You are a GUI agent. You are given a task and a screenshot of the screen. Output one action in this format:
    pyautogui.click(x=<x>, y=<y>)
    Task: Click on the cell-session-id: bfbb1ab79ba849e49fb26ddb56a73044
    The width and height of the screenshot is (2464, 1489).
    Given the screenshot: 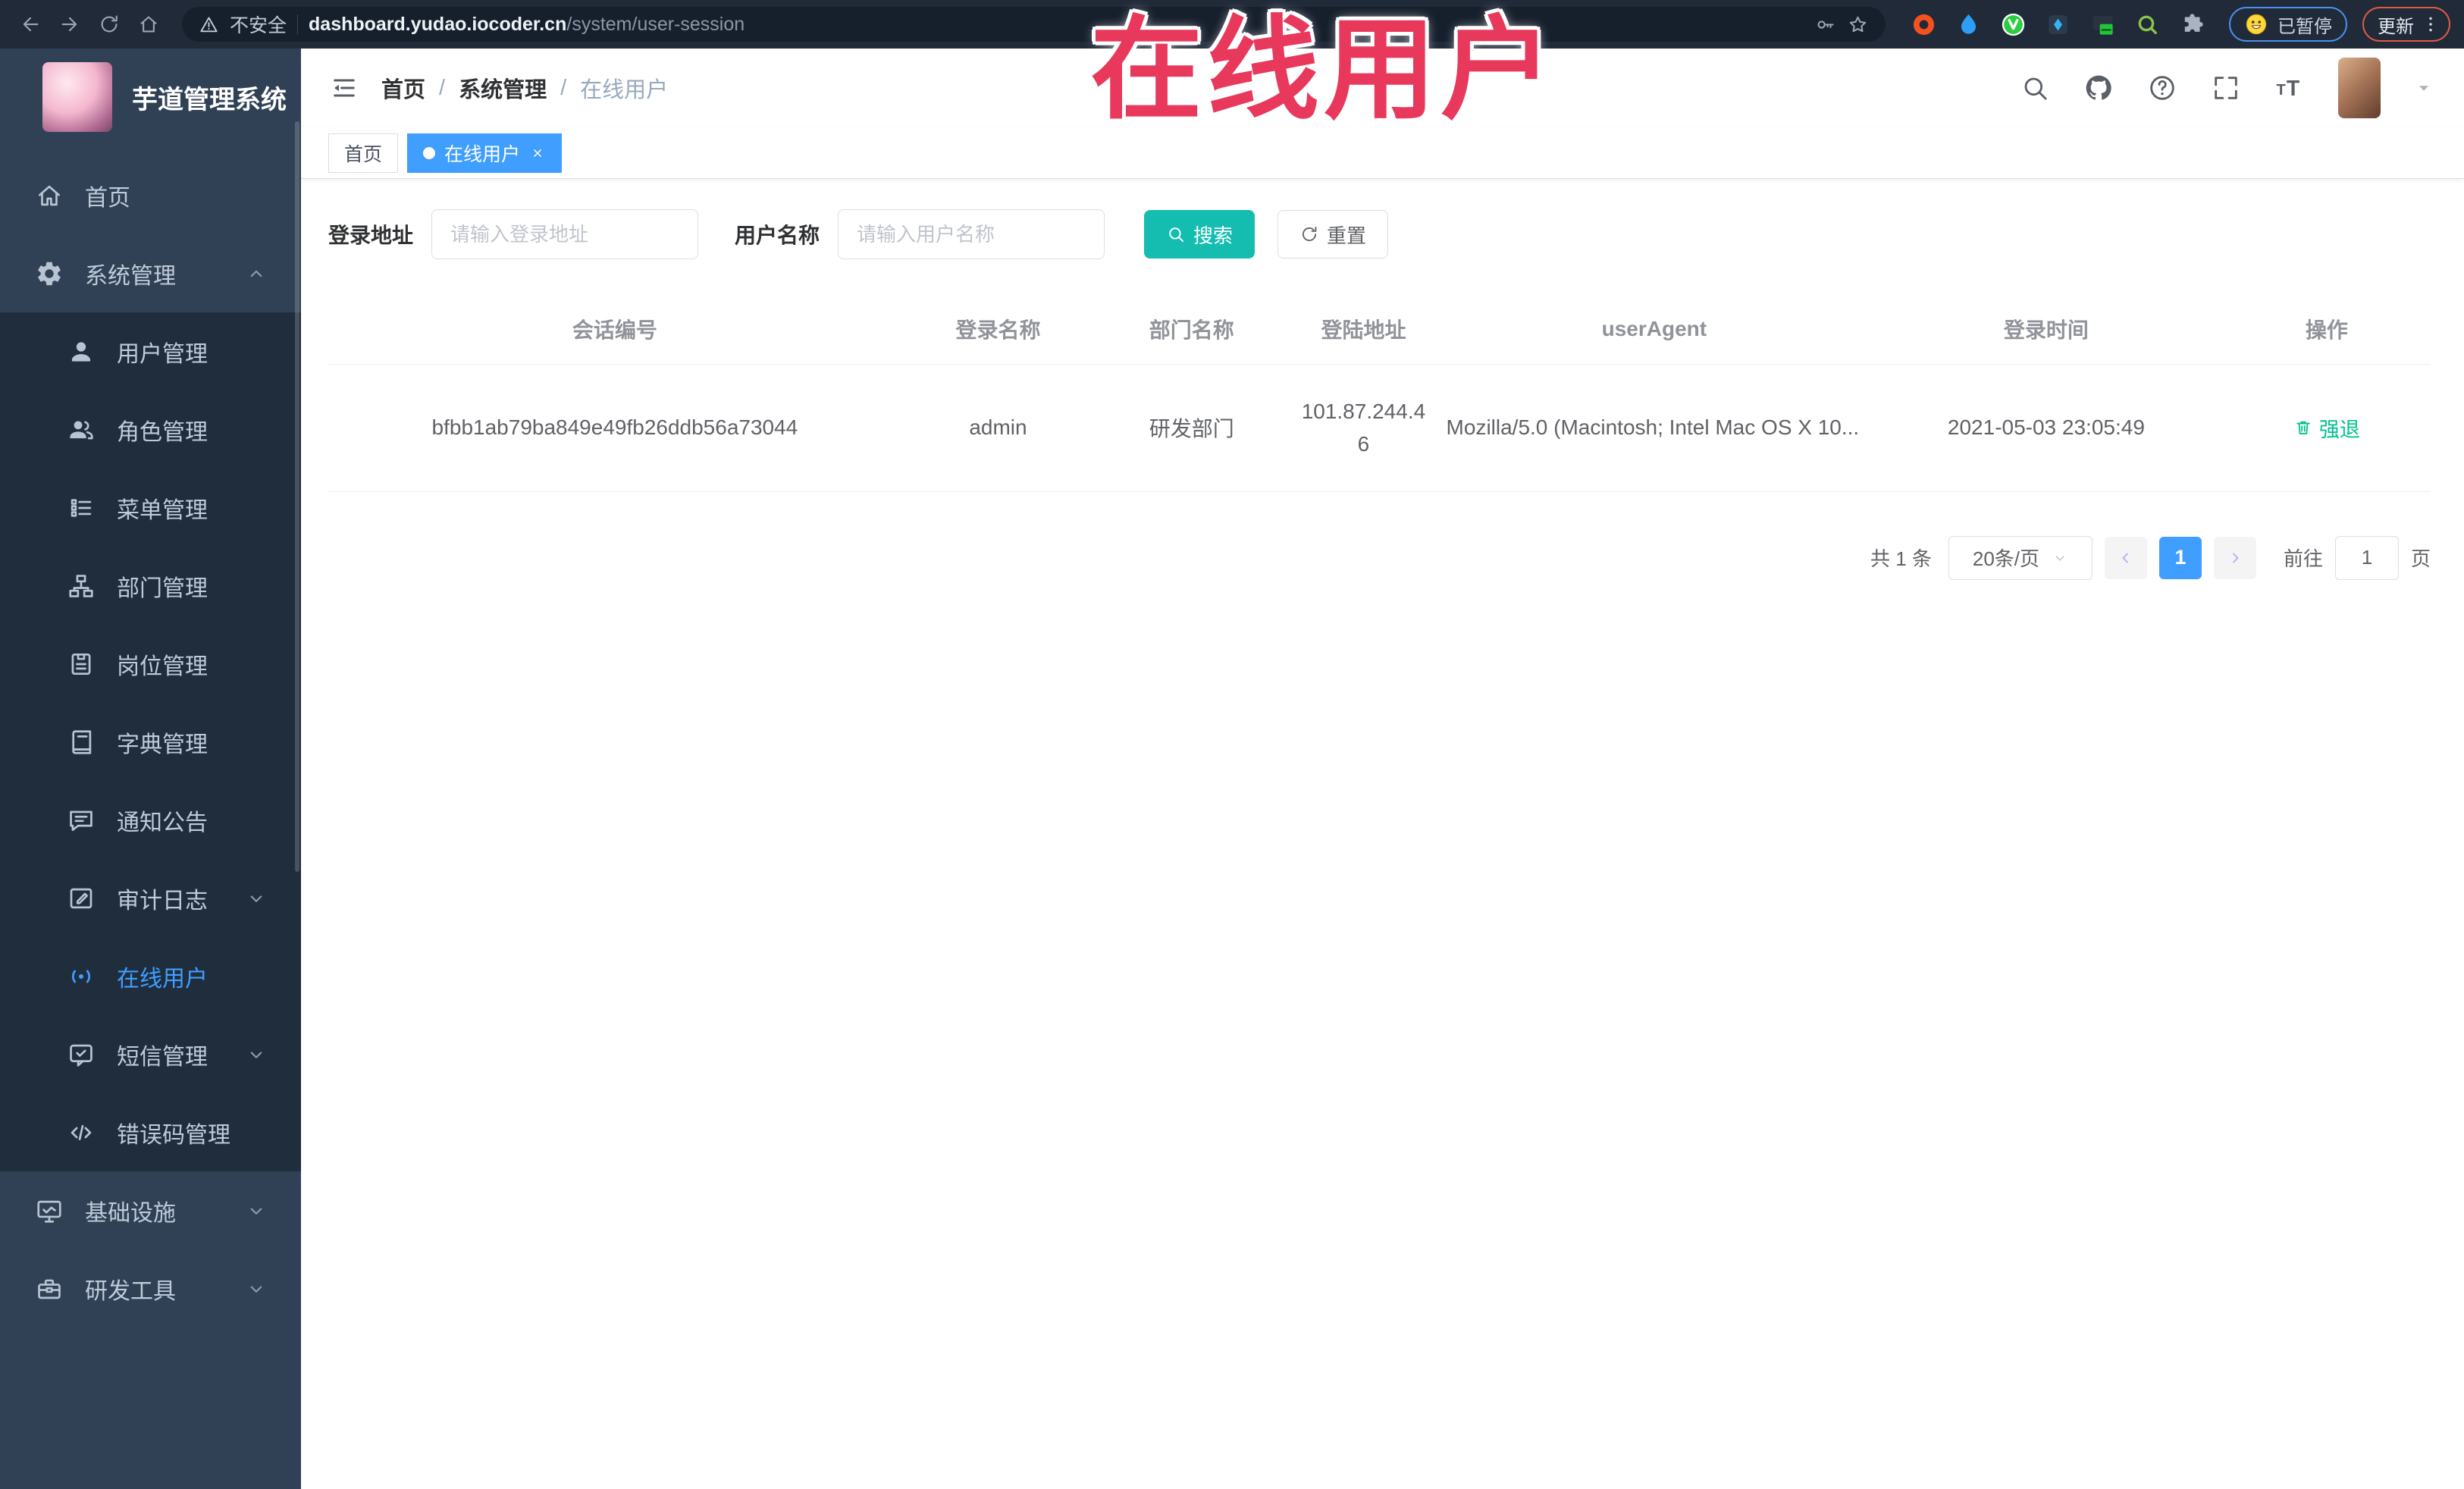 What is the action you would take?
    pyautogui.click(x=615, y=428)
    